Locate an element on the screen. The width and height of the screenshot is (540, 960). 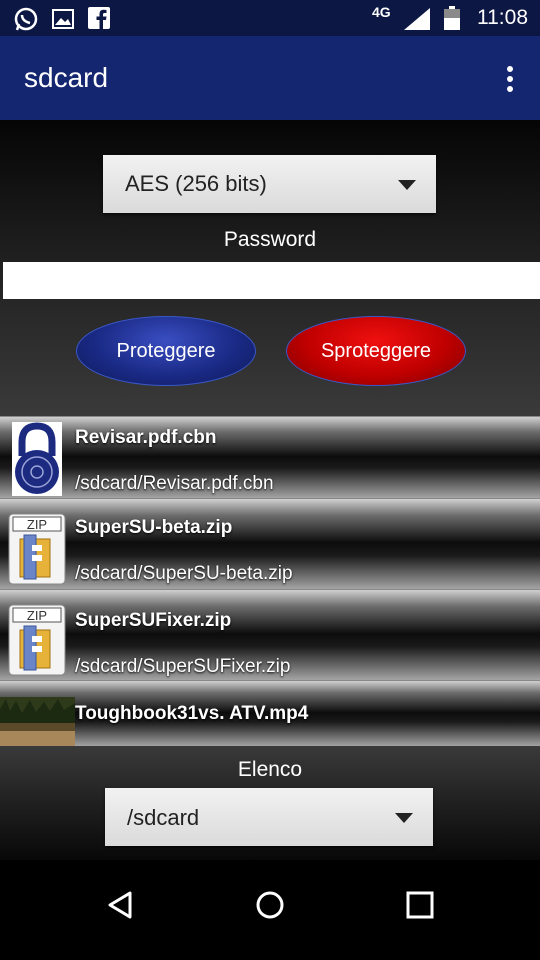
file-path: /sdcard/Revisar.pdf.cbn is located at coordinates (174, 483).